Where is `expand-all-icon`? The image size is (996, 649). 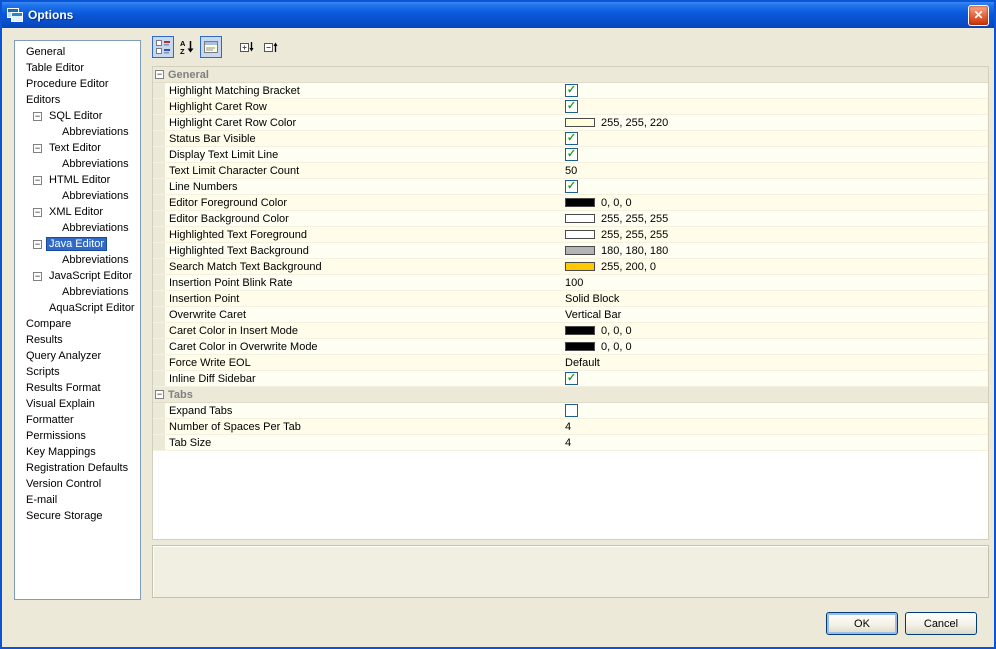
expand-all-icon is located at coordinates (247, 47).